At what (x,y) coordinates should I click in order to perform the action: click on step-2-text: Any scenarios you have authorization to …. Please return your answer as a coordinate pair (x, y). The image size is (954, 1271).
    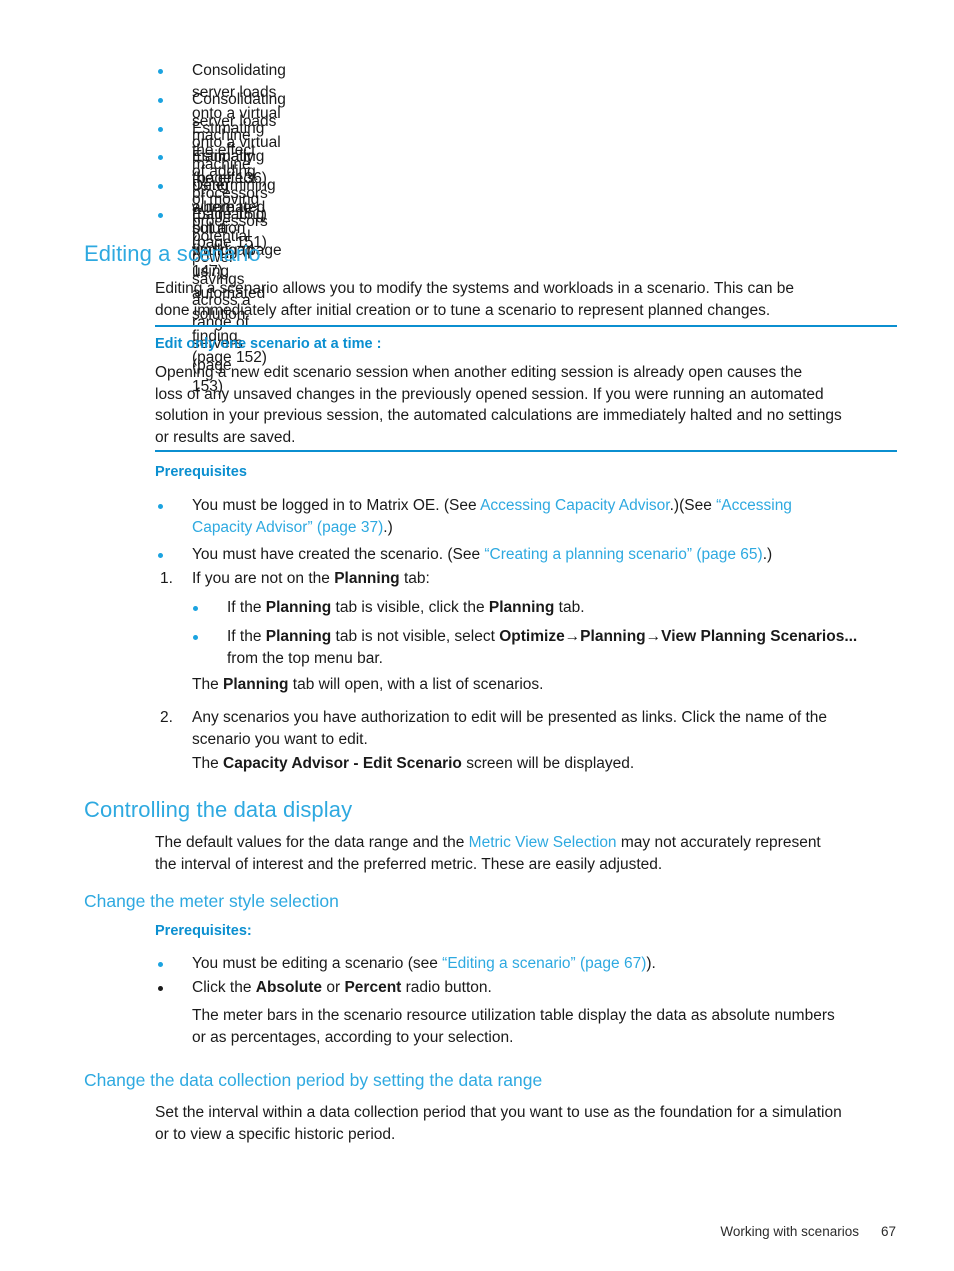
    Looking at the image, I should click on (547, 728).